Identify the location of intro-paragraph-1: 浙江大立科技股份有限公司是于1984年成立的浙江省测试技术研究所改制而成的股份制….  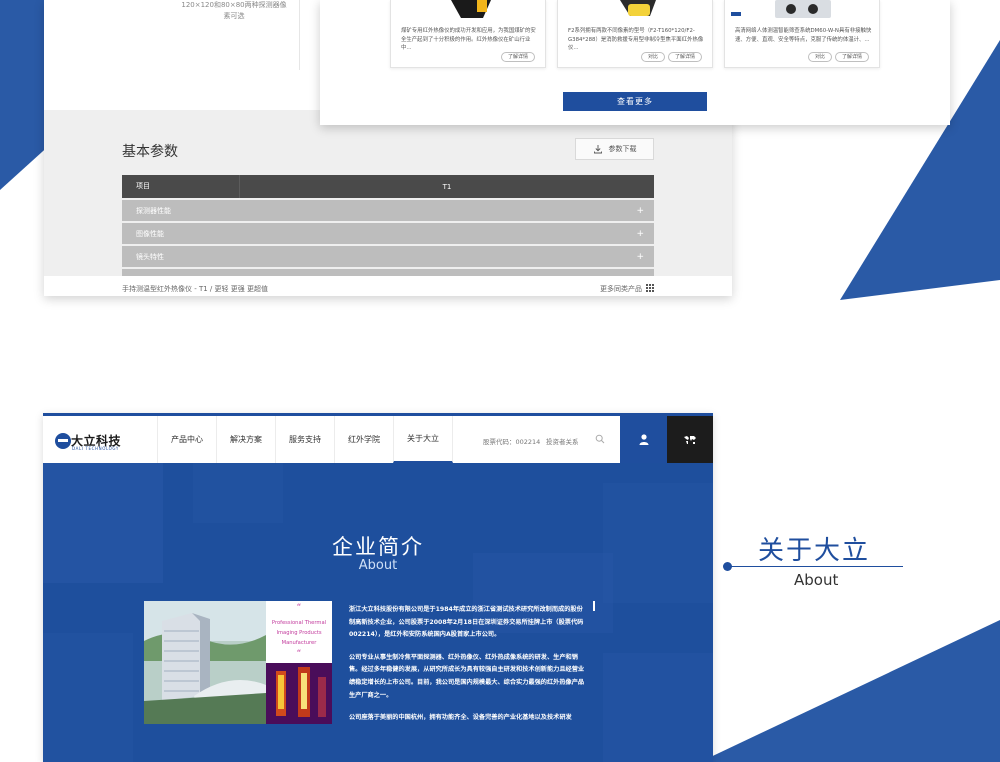
(466, 622).